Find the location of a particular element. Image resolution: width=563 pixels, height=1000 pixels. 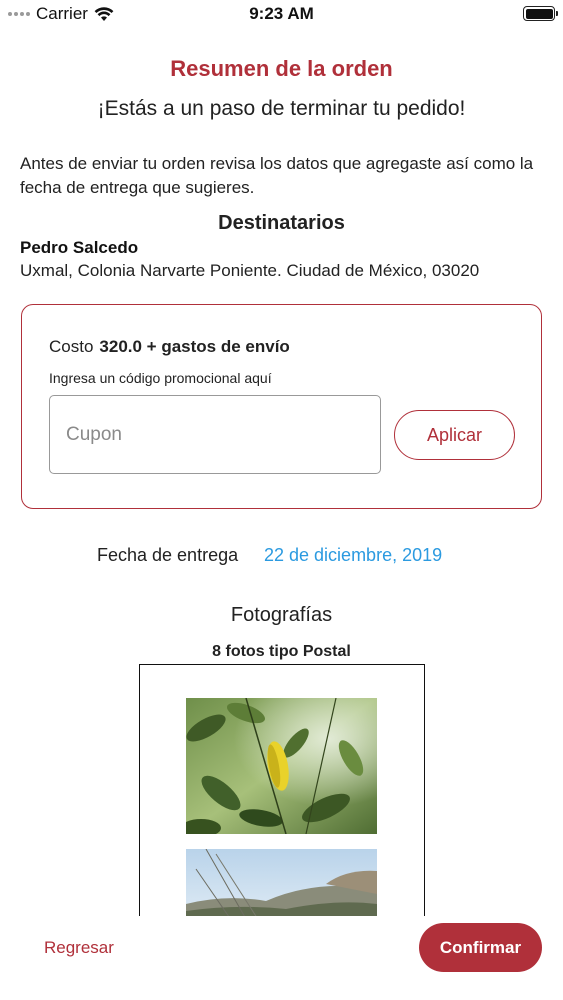

back-button: Regresar is located at coordinates (79, 948).